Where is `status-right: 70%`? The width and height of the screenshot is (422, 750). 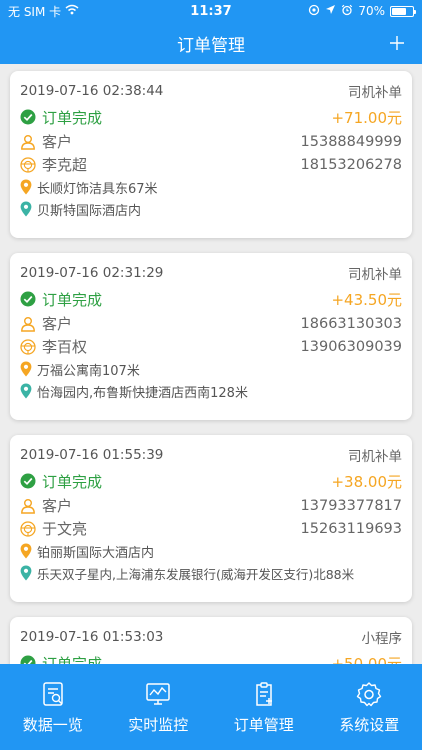
status-right: 70% is located at coordinates (362, 11).